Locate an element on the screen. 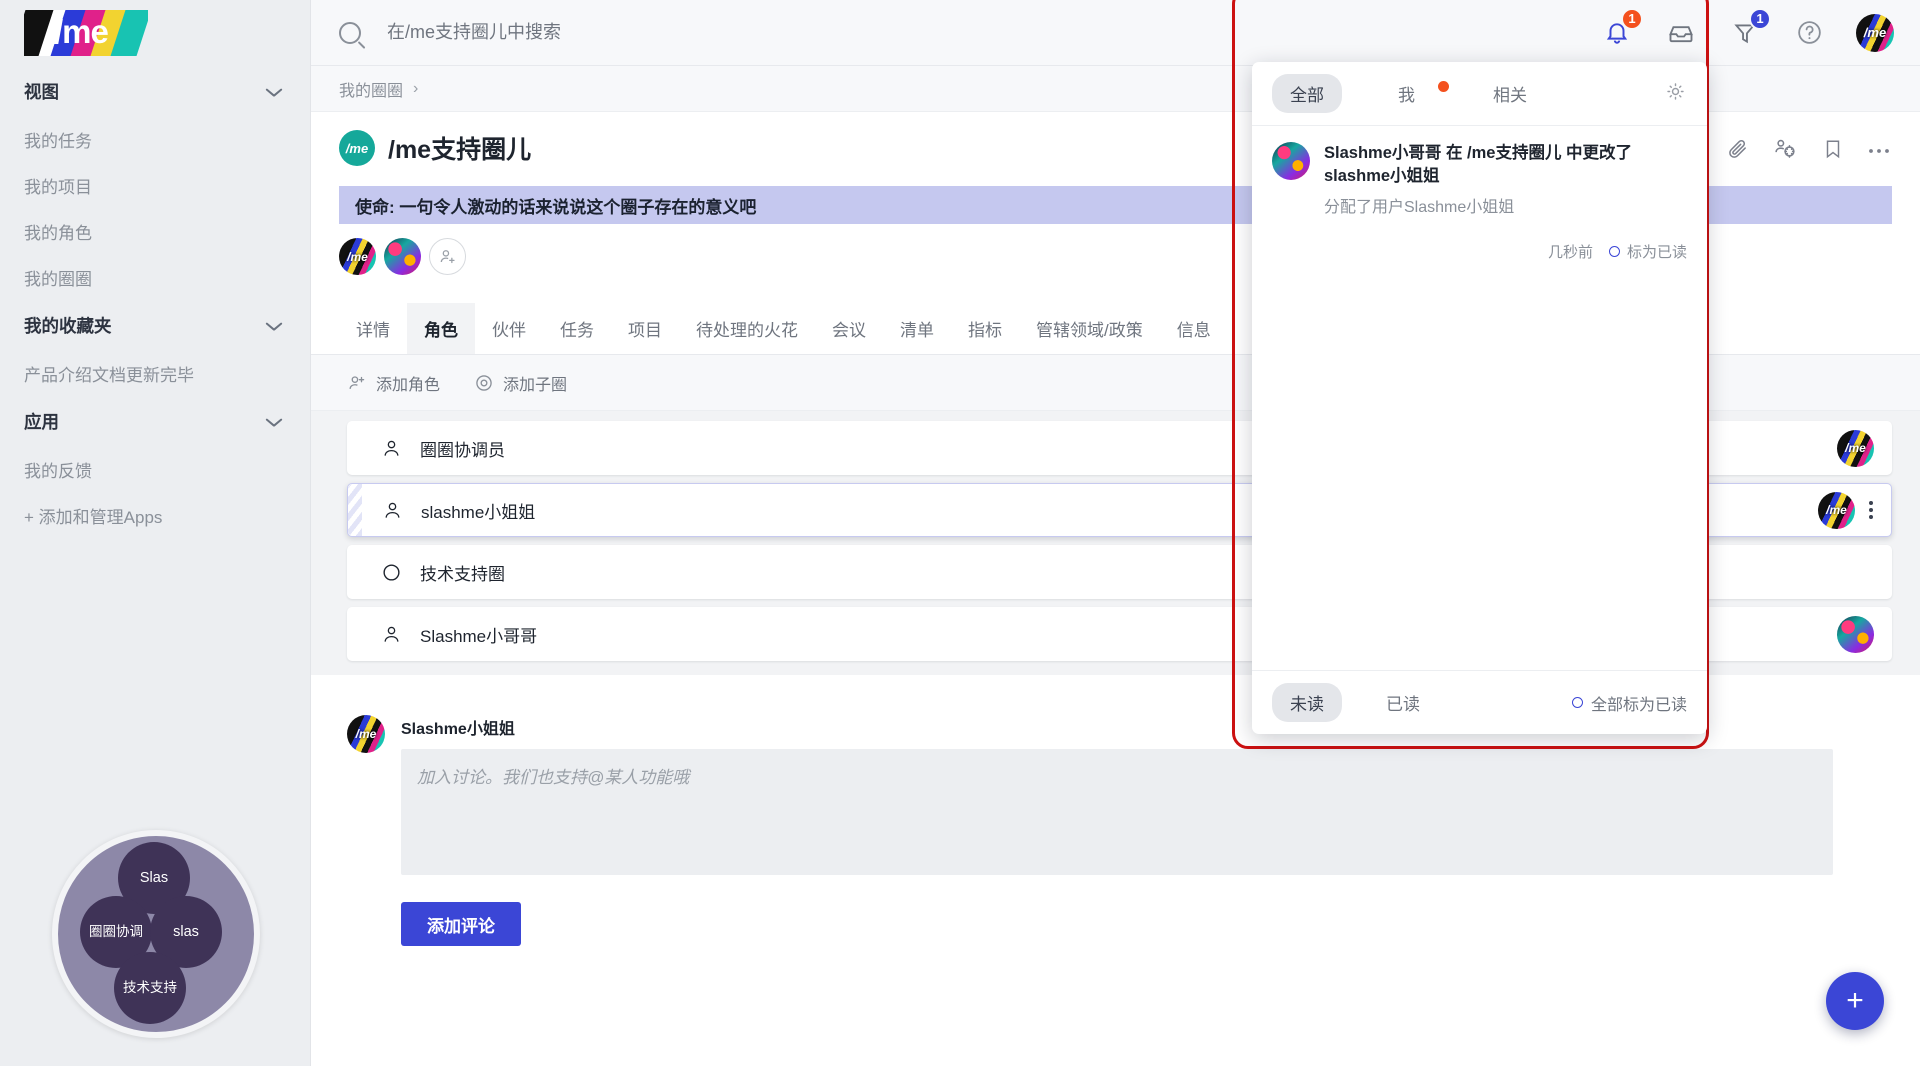  circle-bubble-label: 圈圈协调 is located at coordinates (116, 932).